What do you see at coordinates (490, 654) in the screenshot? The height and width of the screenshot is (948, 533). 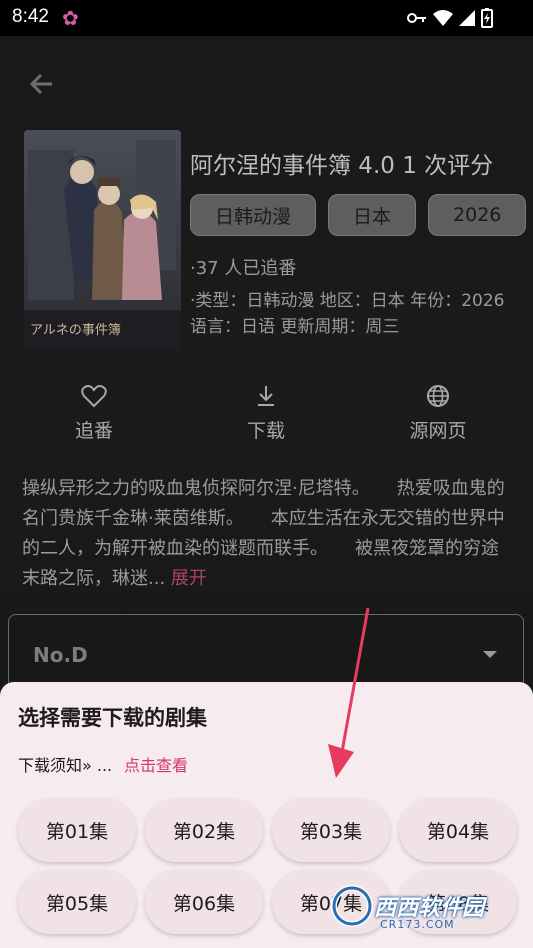 I see `chevron-down-icon` at bounding box center [490, 654].